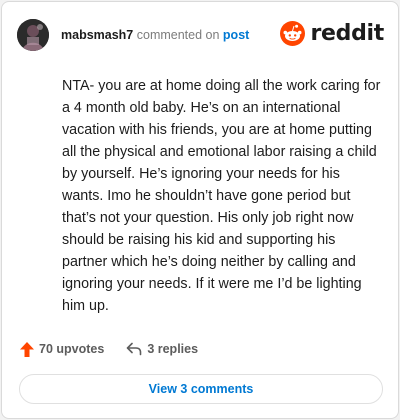  What do you see at coordinates (27, 349) in the screenshot?
I see `upvote-arrow-icon` at bounding box center [27, 349].